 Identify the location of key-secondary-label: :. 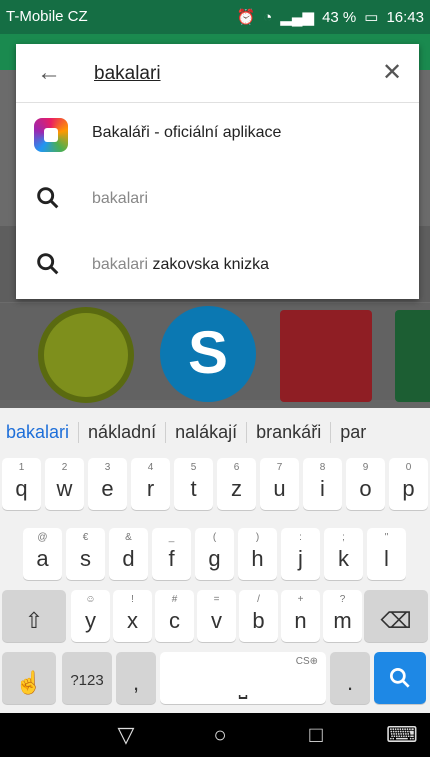
(300, 537).